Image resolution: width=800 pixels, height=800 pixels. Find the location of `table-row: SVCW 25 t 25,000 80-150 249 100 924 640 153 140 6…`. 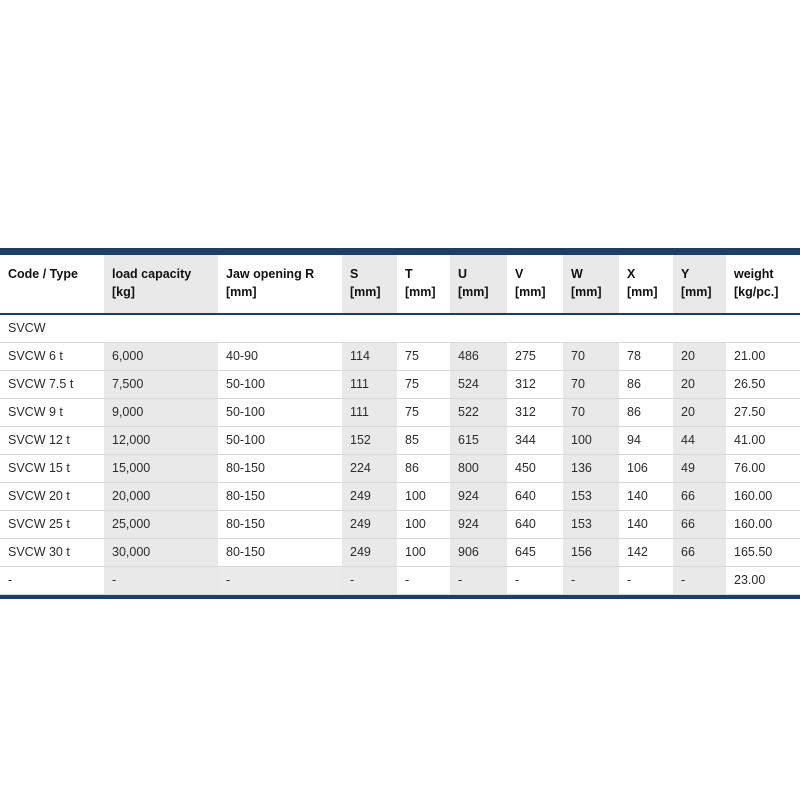

table-row: SVCW 25 t 25,000 80-150 249 100 924 640 153 140 6… is located at coordinates (400, 525).